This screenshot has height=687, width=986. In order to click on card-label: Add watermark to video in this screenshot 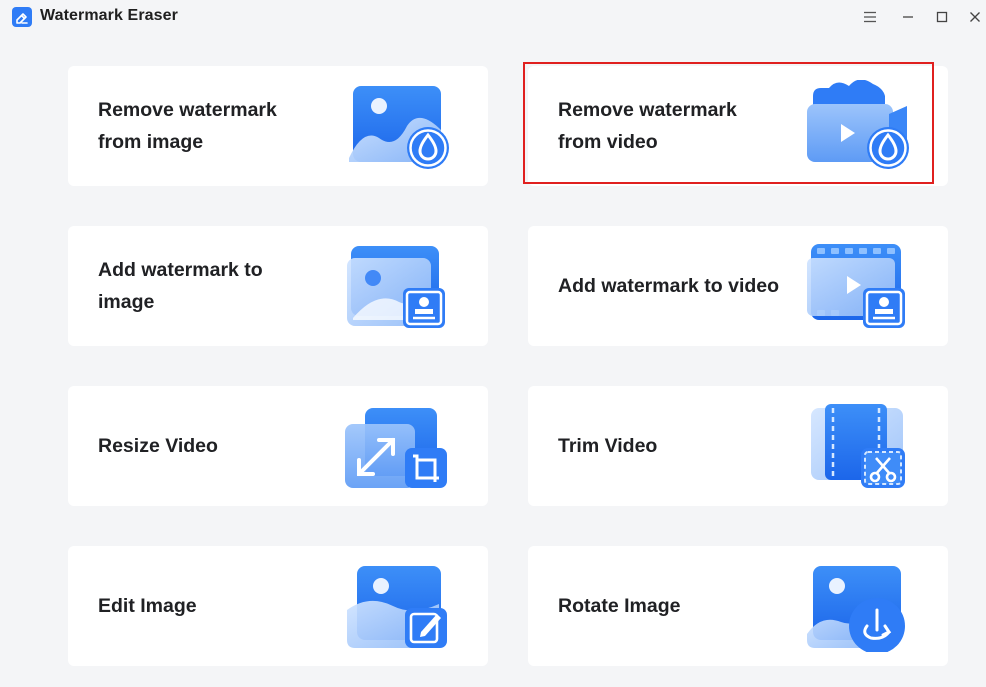, I will do `click(669, 286)`.